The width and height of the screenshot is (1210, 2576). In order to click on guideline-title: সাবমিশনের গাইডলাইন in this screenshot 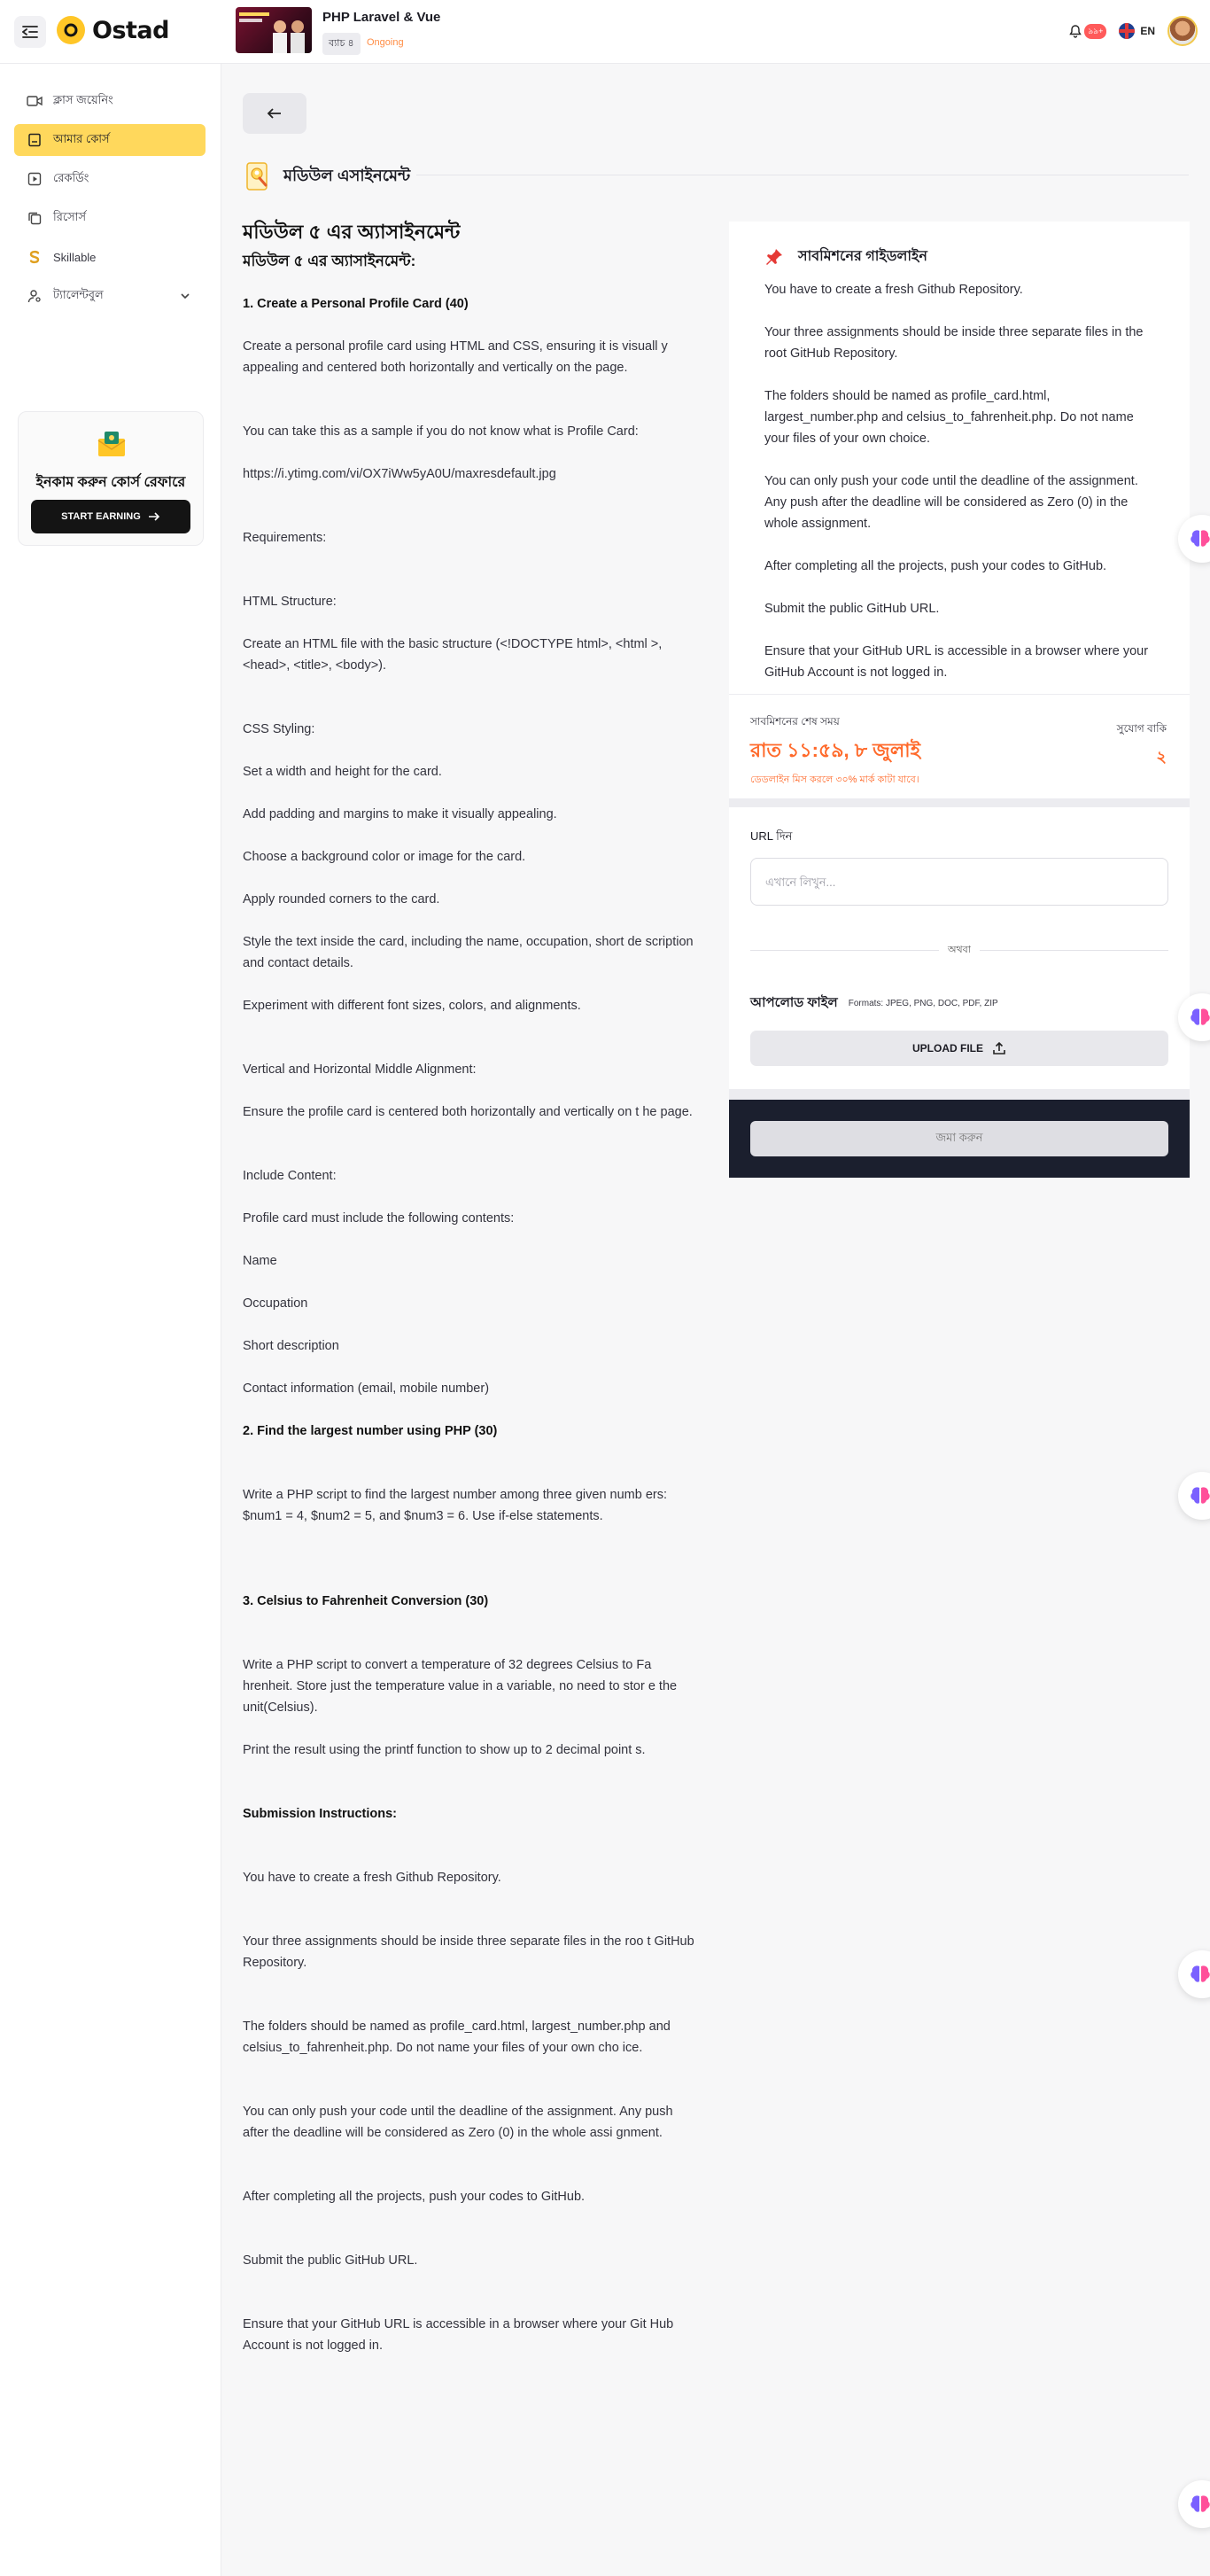, I will do `click(863, 257)`.